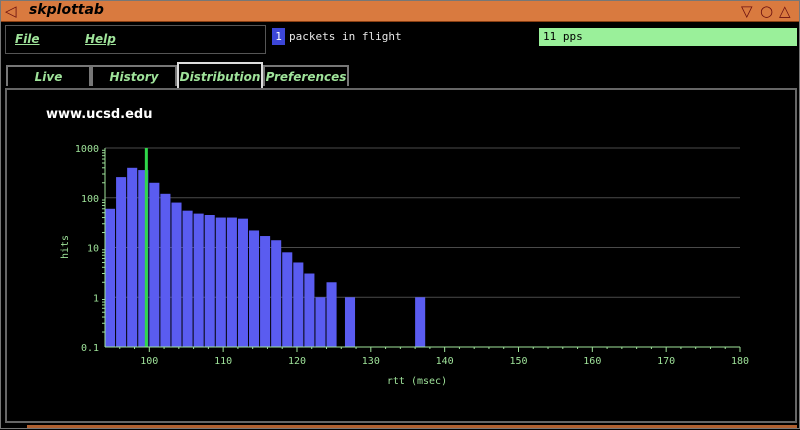 The width and height of the screenshot is (800, 430). Describe the element at coordinates (96, 298) in the screenshot. I see `y-tick-label: 1` at that location.